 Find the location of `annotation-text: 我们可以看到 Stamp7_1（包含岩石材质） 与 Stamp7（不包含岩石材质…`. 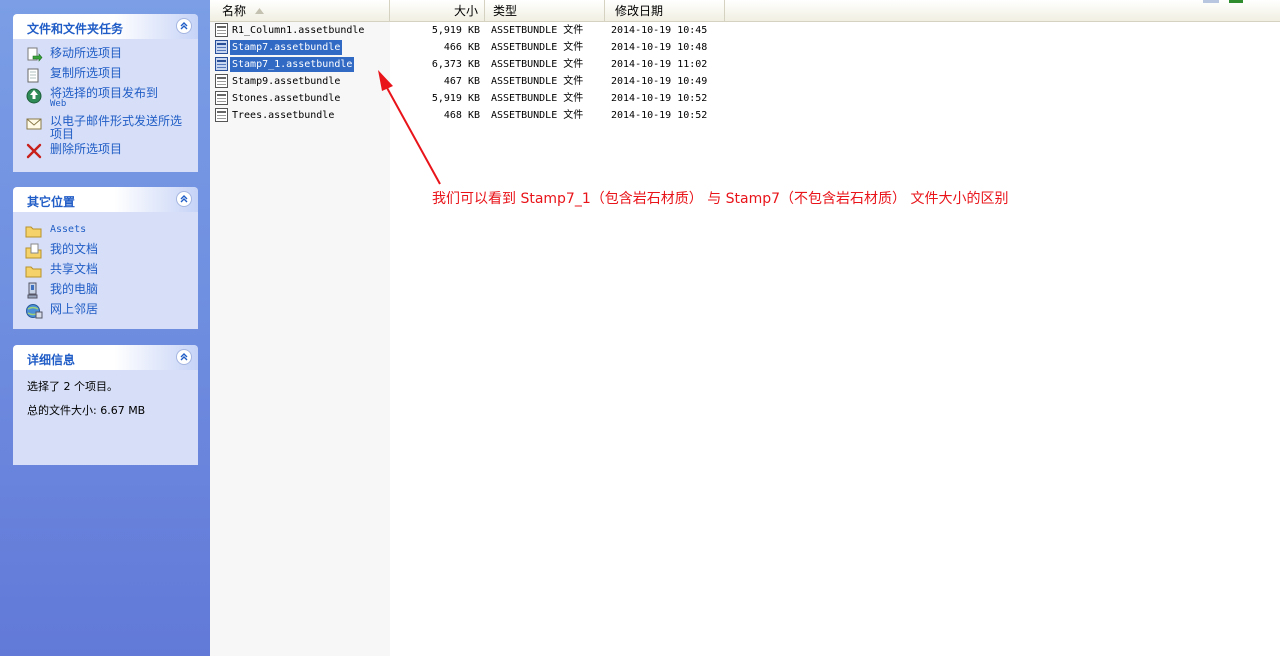

annotation-text: 我们可以看到 Stamp7_1（包含岩石材质） 与 Stamp7（不包含岩石材质… is located at coordinates (720, 199).